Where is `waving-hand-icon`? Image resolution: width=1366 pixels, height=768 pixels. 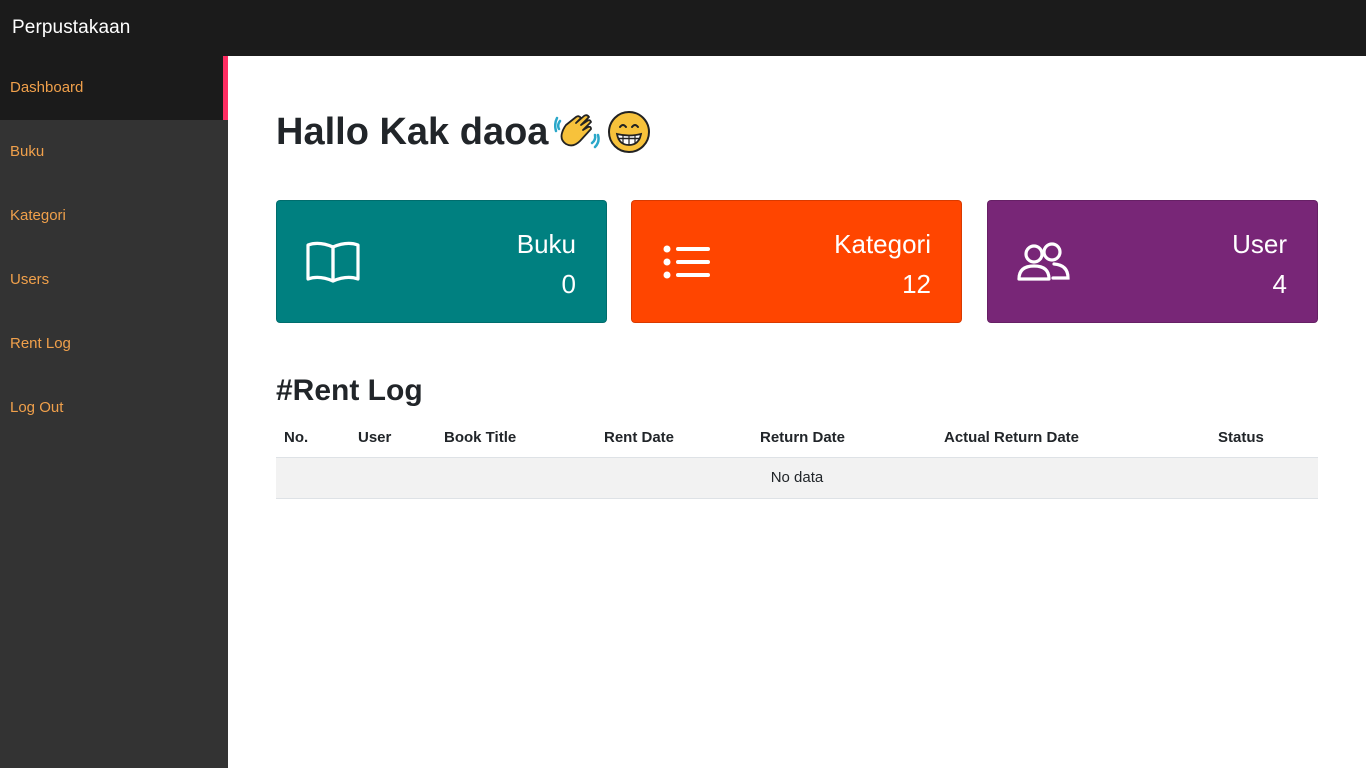
waving-hand-icon is located at coordinates (577, 131).